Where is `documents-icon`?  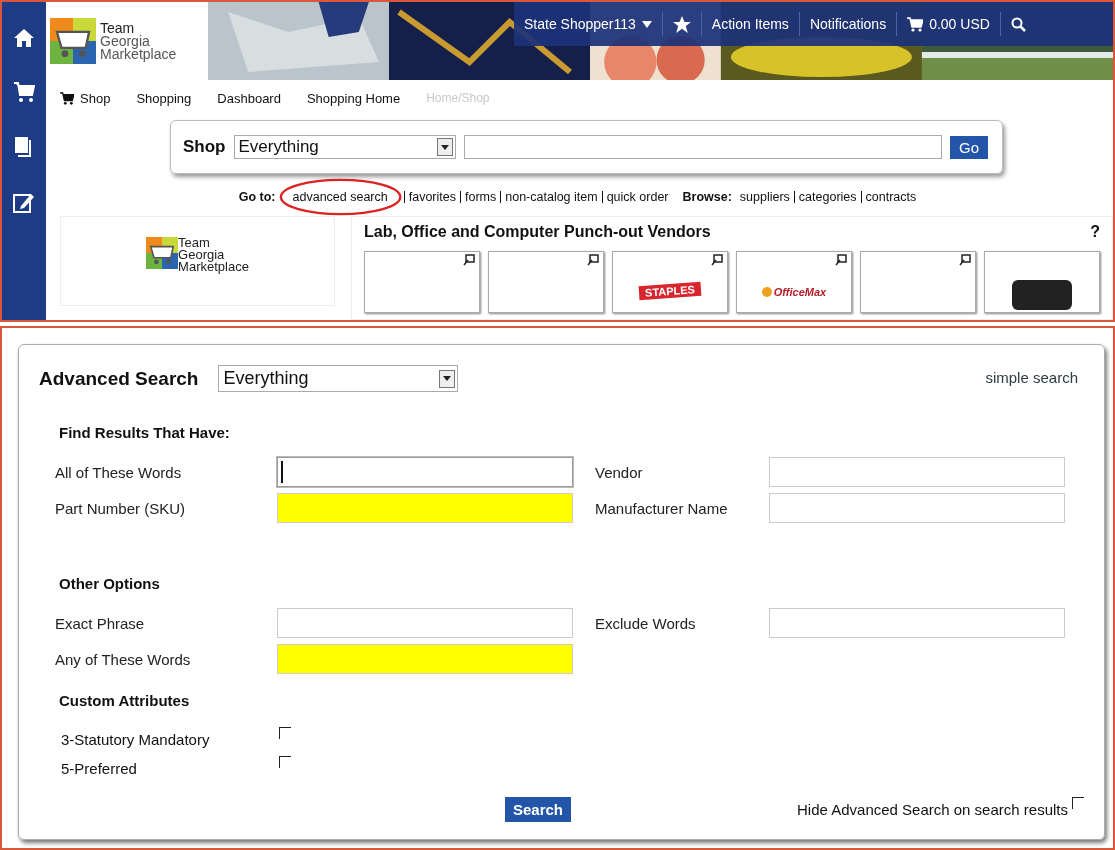
documents-icon is located at coordinates (24, 147).